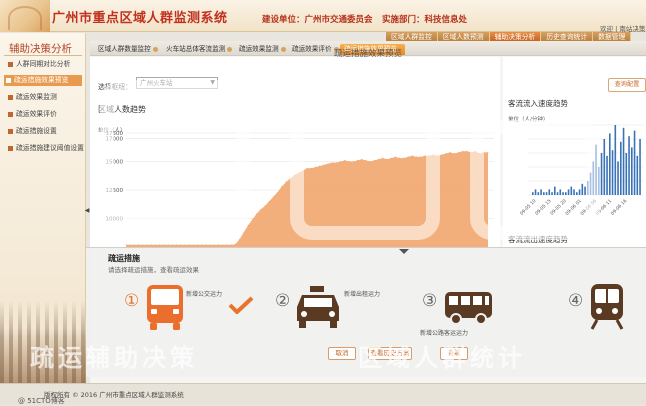  I want to click on chevron-down-icon: ▼, so click(212, 82).